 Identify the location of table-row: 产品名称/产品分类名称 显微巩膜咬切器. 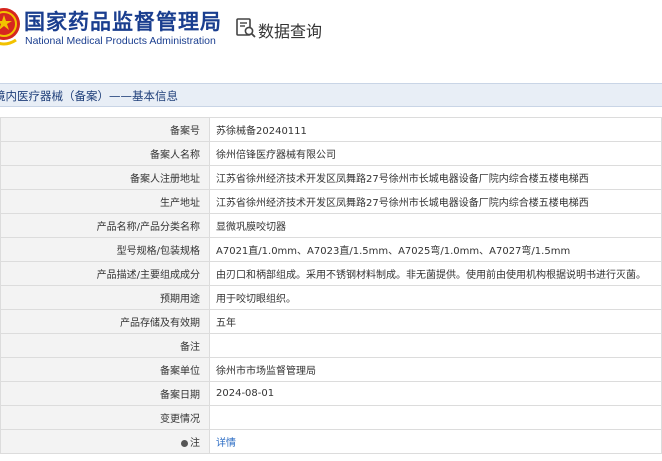
(331, 225).